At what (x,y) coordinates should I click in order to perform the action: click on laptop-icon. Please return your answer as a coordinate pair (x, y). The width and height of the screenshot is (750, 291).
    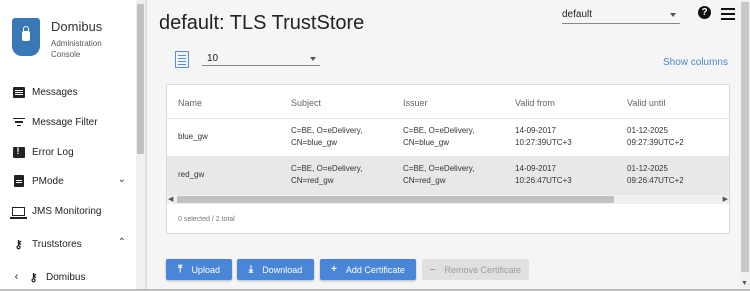
    Looking at the image, I should click on (18, 212).